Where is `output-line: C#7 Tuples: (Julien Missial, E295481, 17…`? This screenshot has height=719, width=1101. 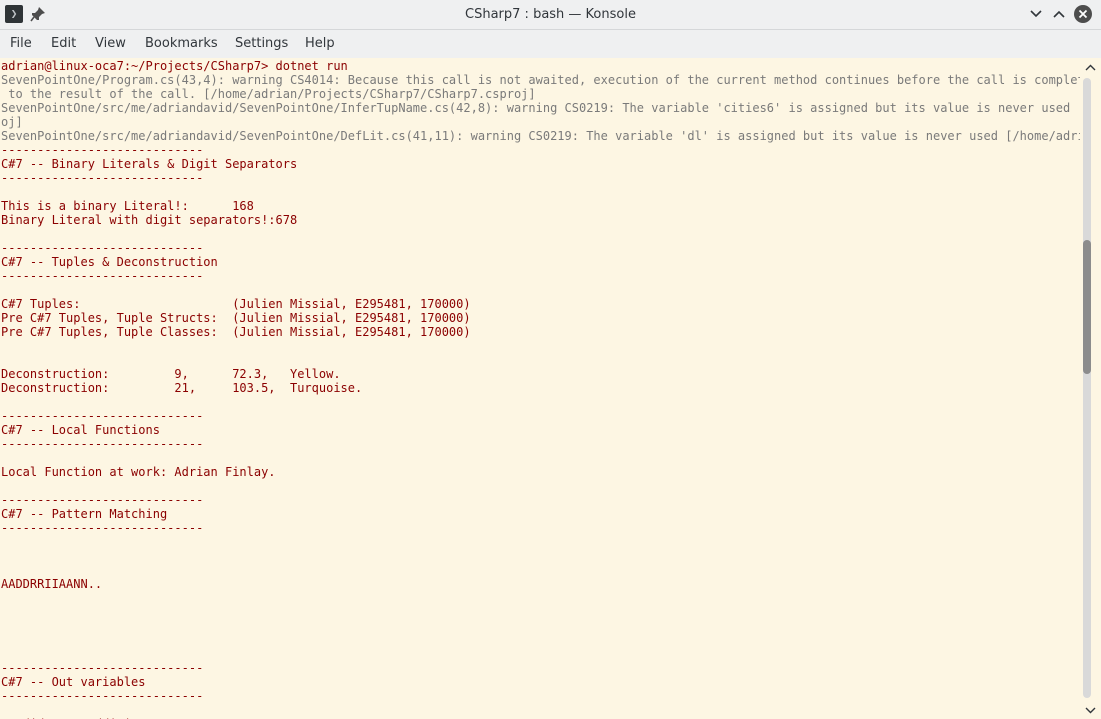
output-line: C#7 Tuples: (Julien Missial, E295481, 17… is located at coordinates (236, 304).